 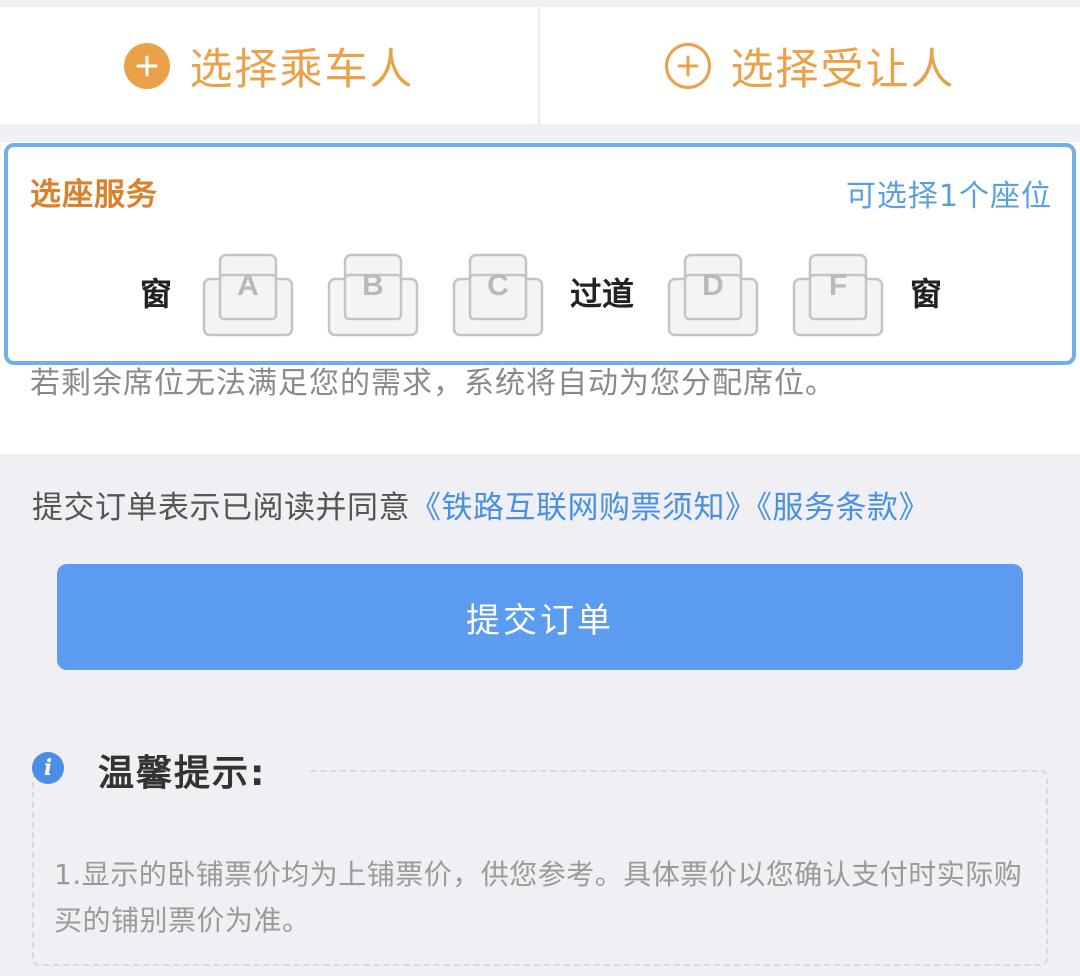 I want to click on add-filled-icon, so click(x=146, y=66).